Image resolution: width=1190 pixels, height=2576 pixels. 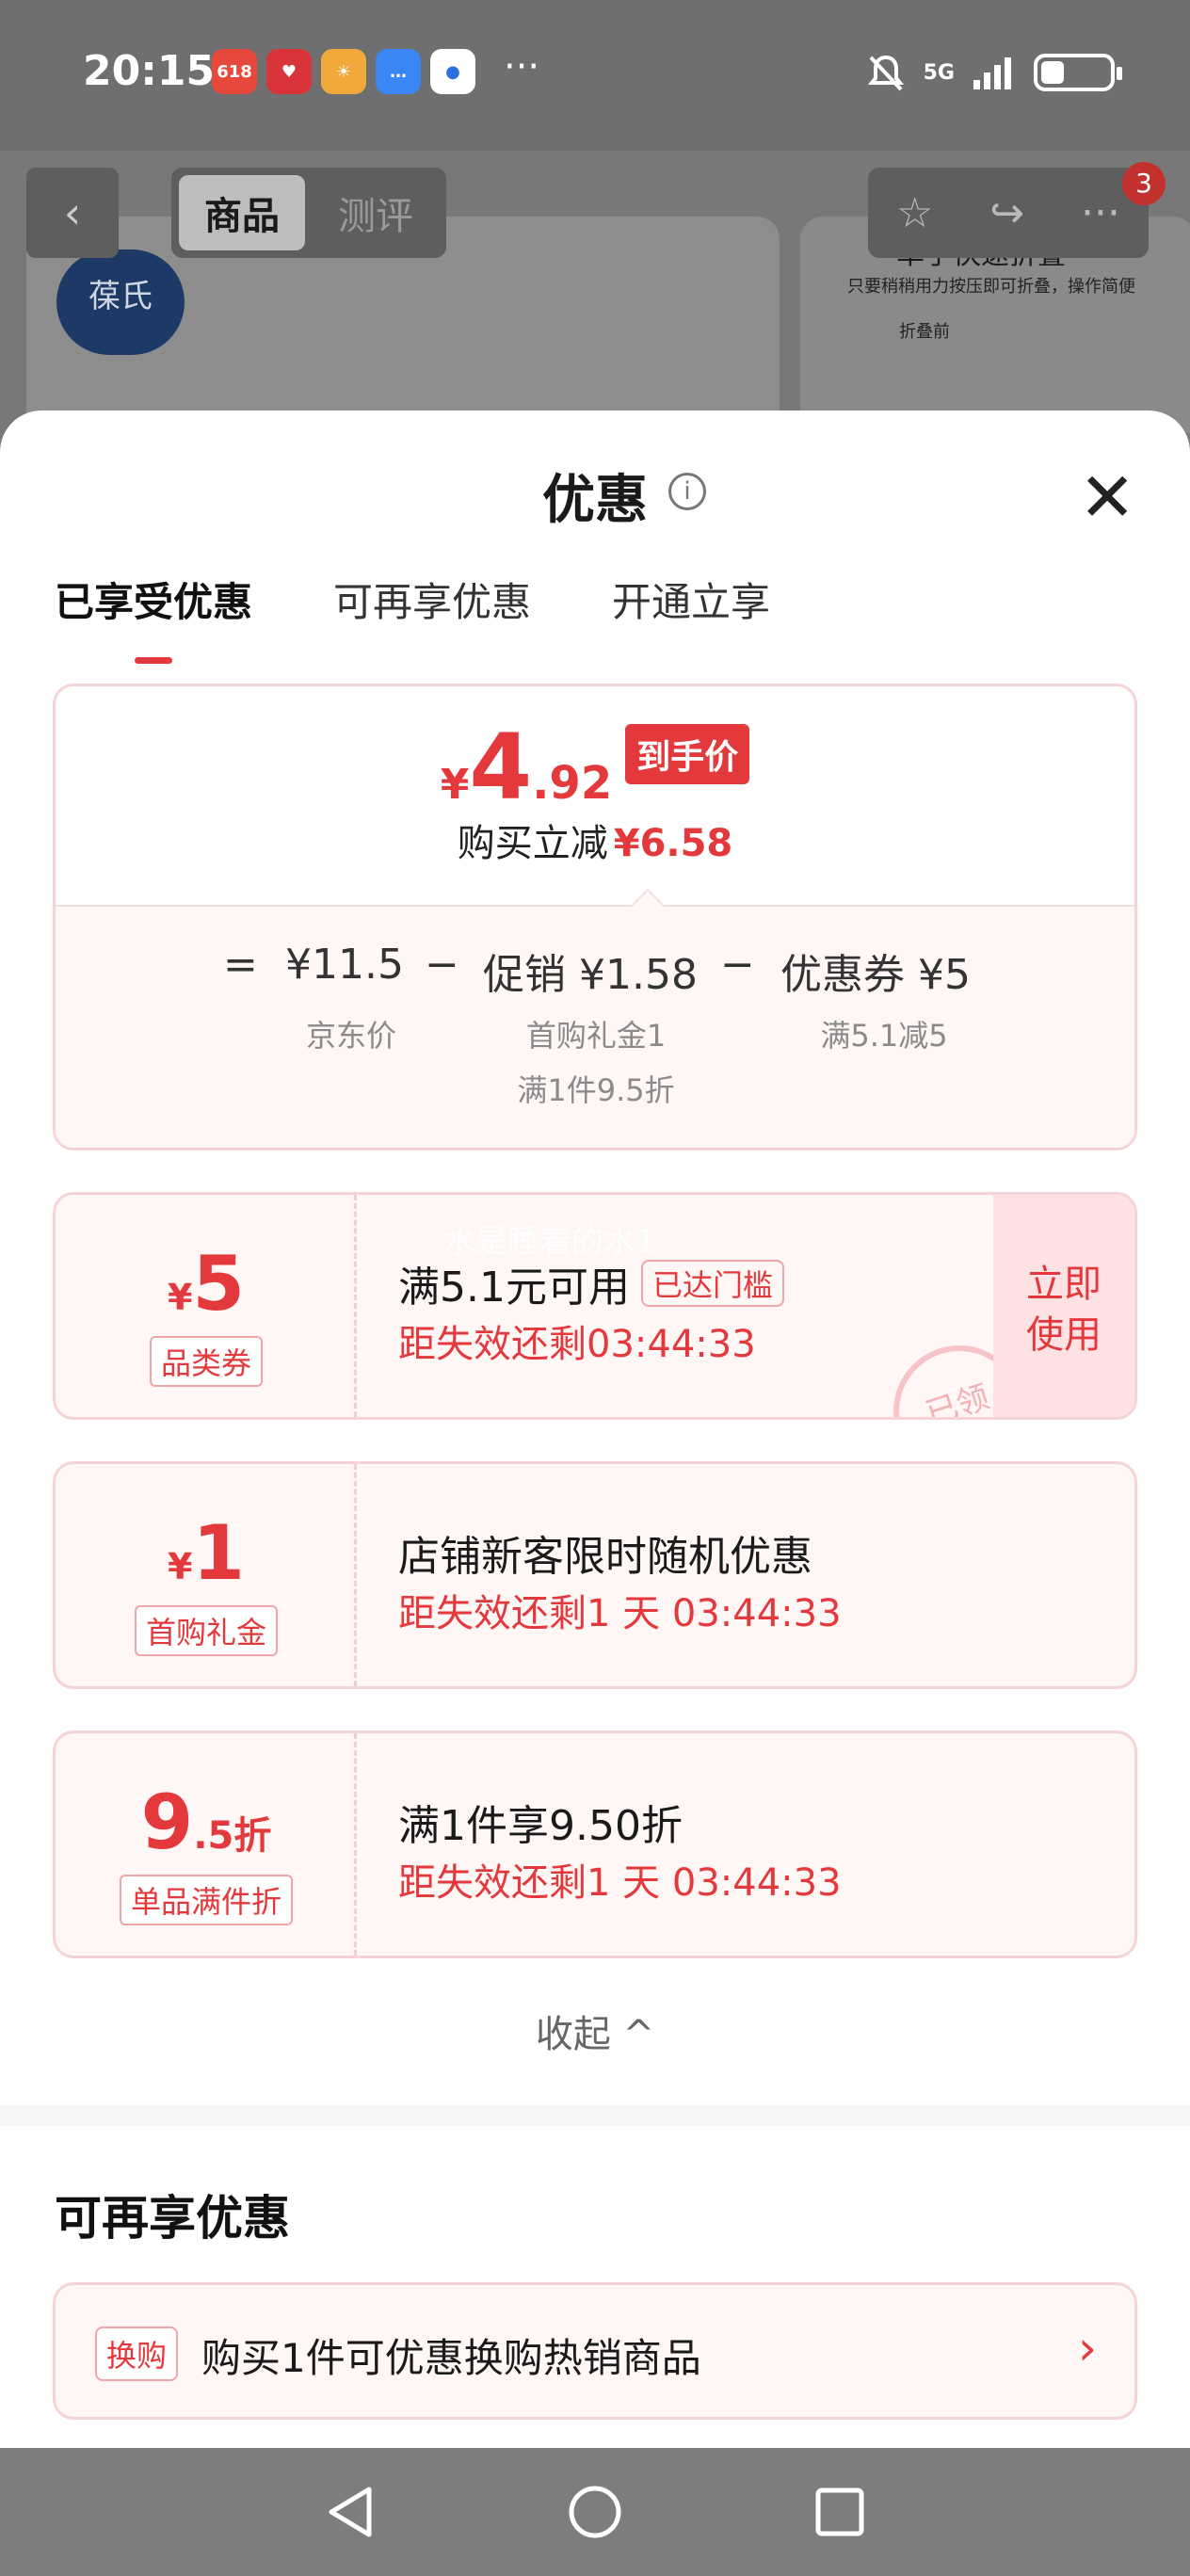 I want to click on base-price-label: 京东价, so click(x=350, y=1036).